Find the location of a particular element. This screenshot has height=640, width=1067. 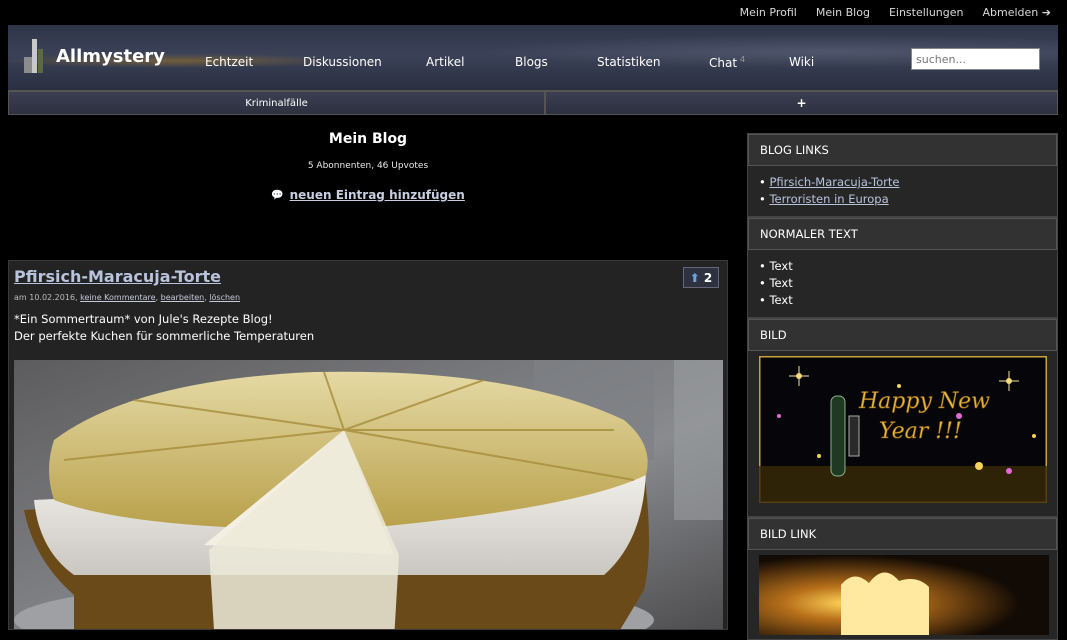

comment-icon: 💬 is located at coordinates (277, 195).